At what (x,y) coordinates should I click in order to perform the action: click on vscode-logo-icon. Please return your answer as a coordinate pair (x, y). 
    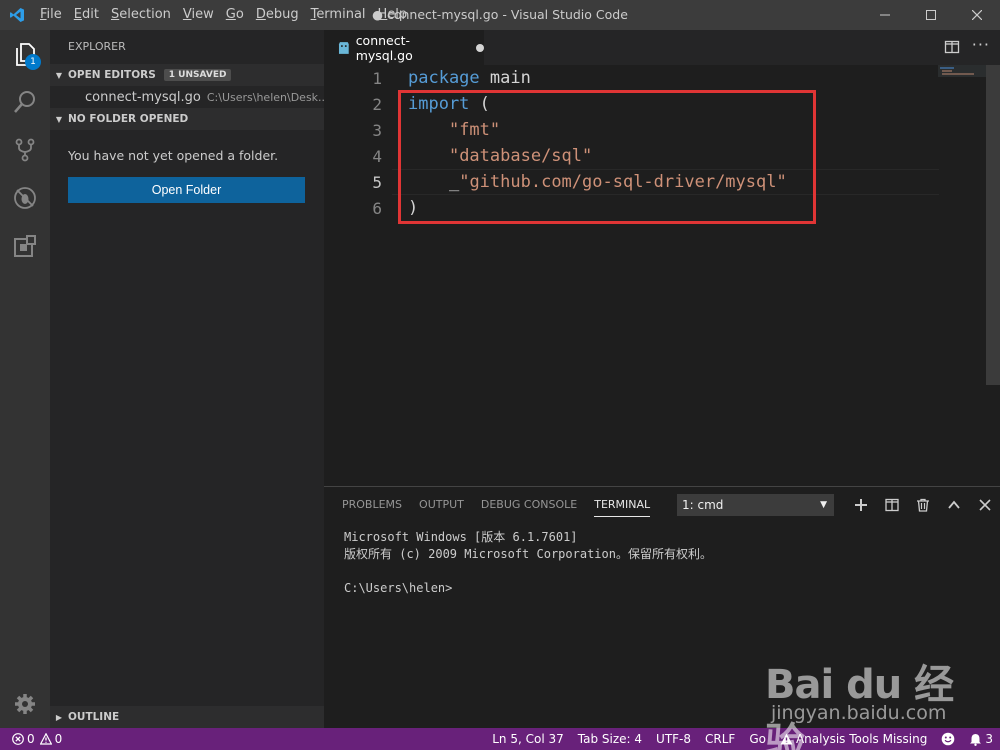
    Looking at the image, I should click on (17, 15).